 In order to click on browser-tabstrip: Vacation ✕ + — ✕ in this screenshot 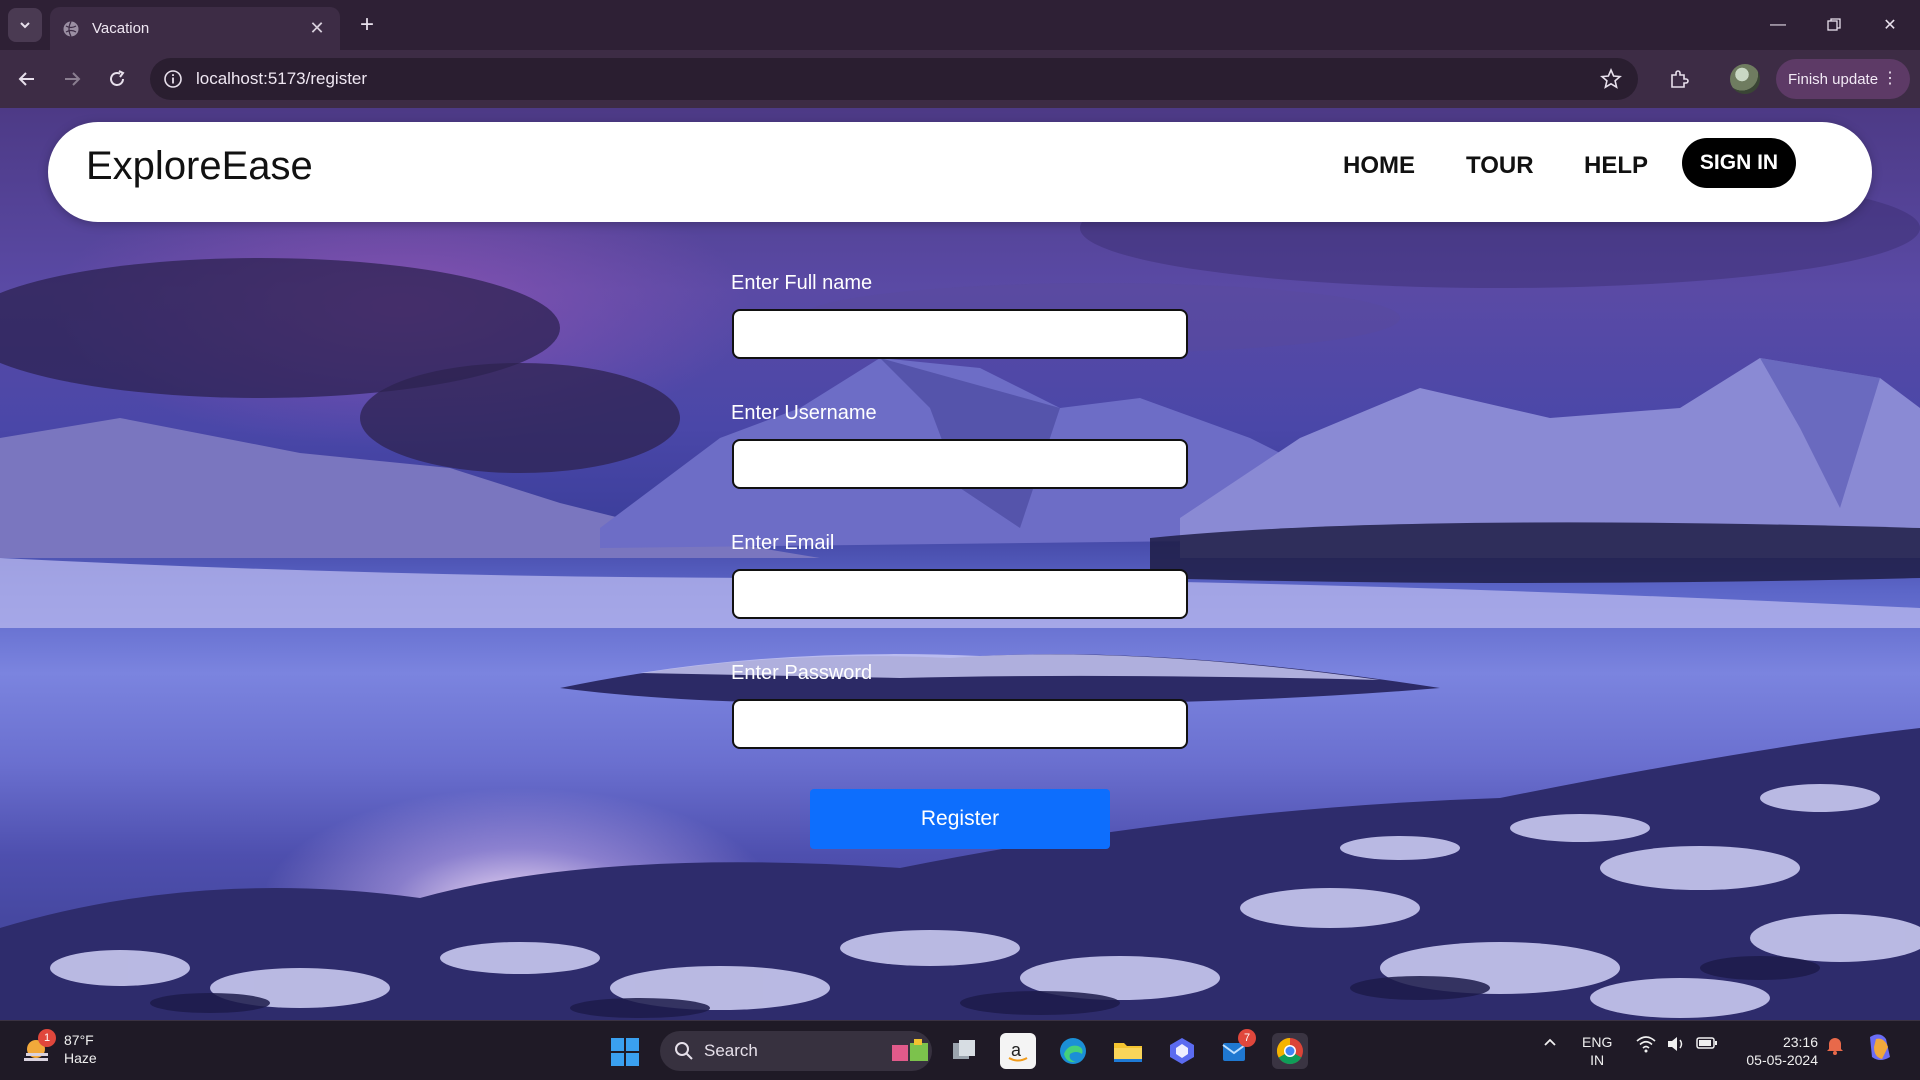, I will do `click(960, 25)`.